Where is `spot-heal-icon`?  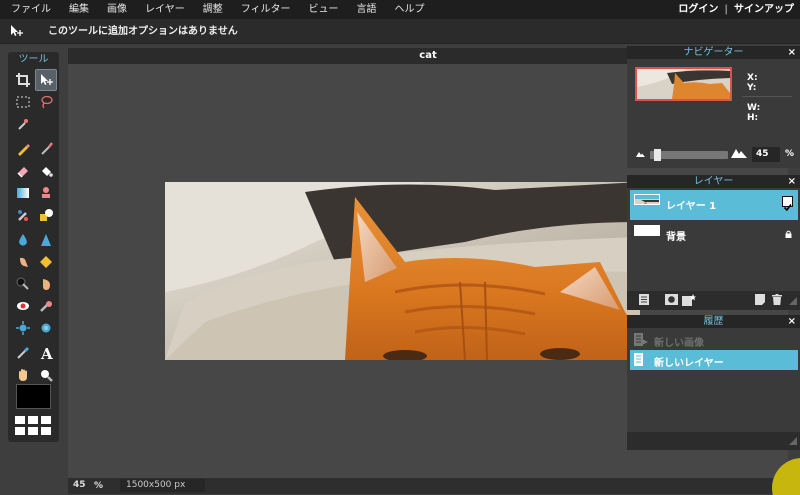
spot-heal-icon is located at coordinates (46, 306).